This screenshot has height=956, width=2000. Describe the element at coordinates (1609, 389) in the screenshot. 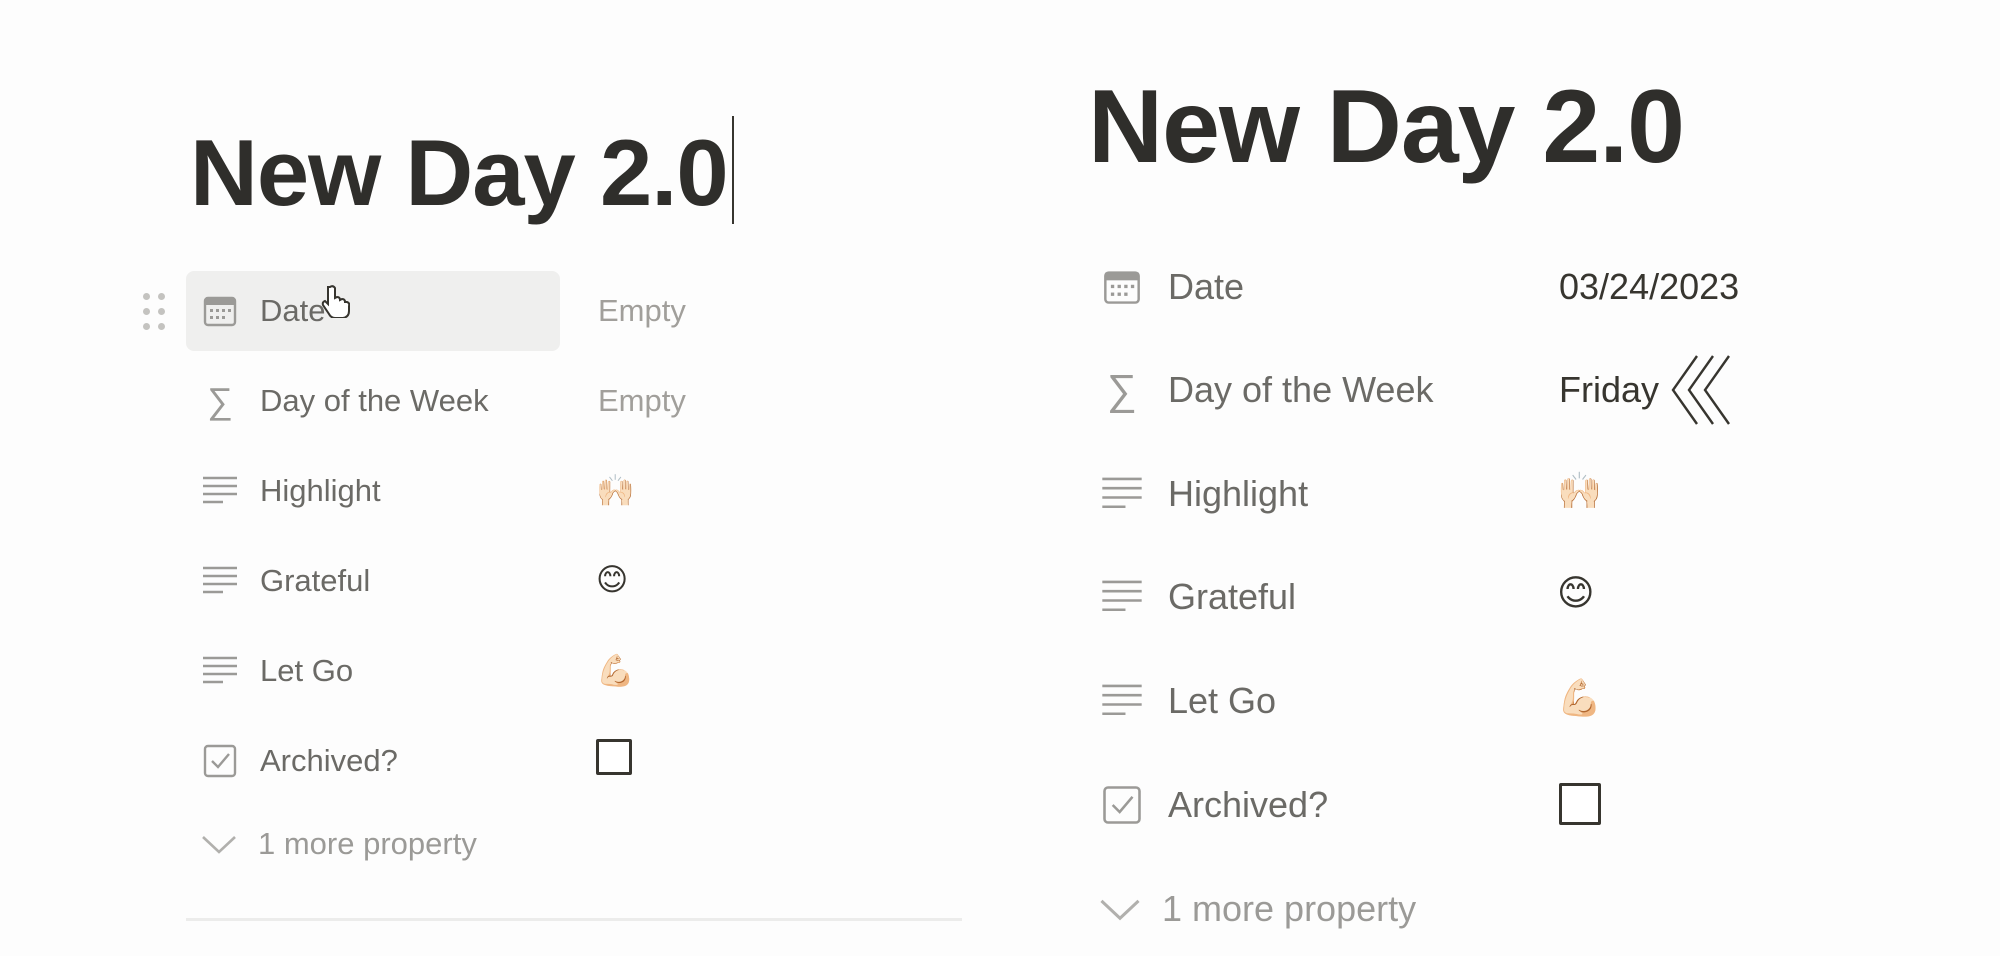

I see `day-of-week-text: Friday` at that location.